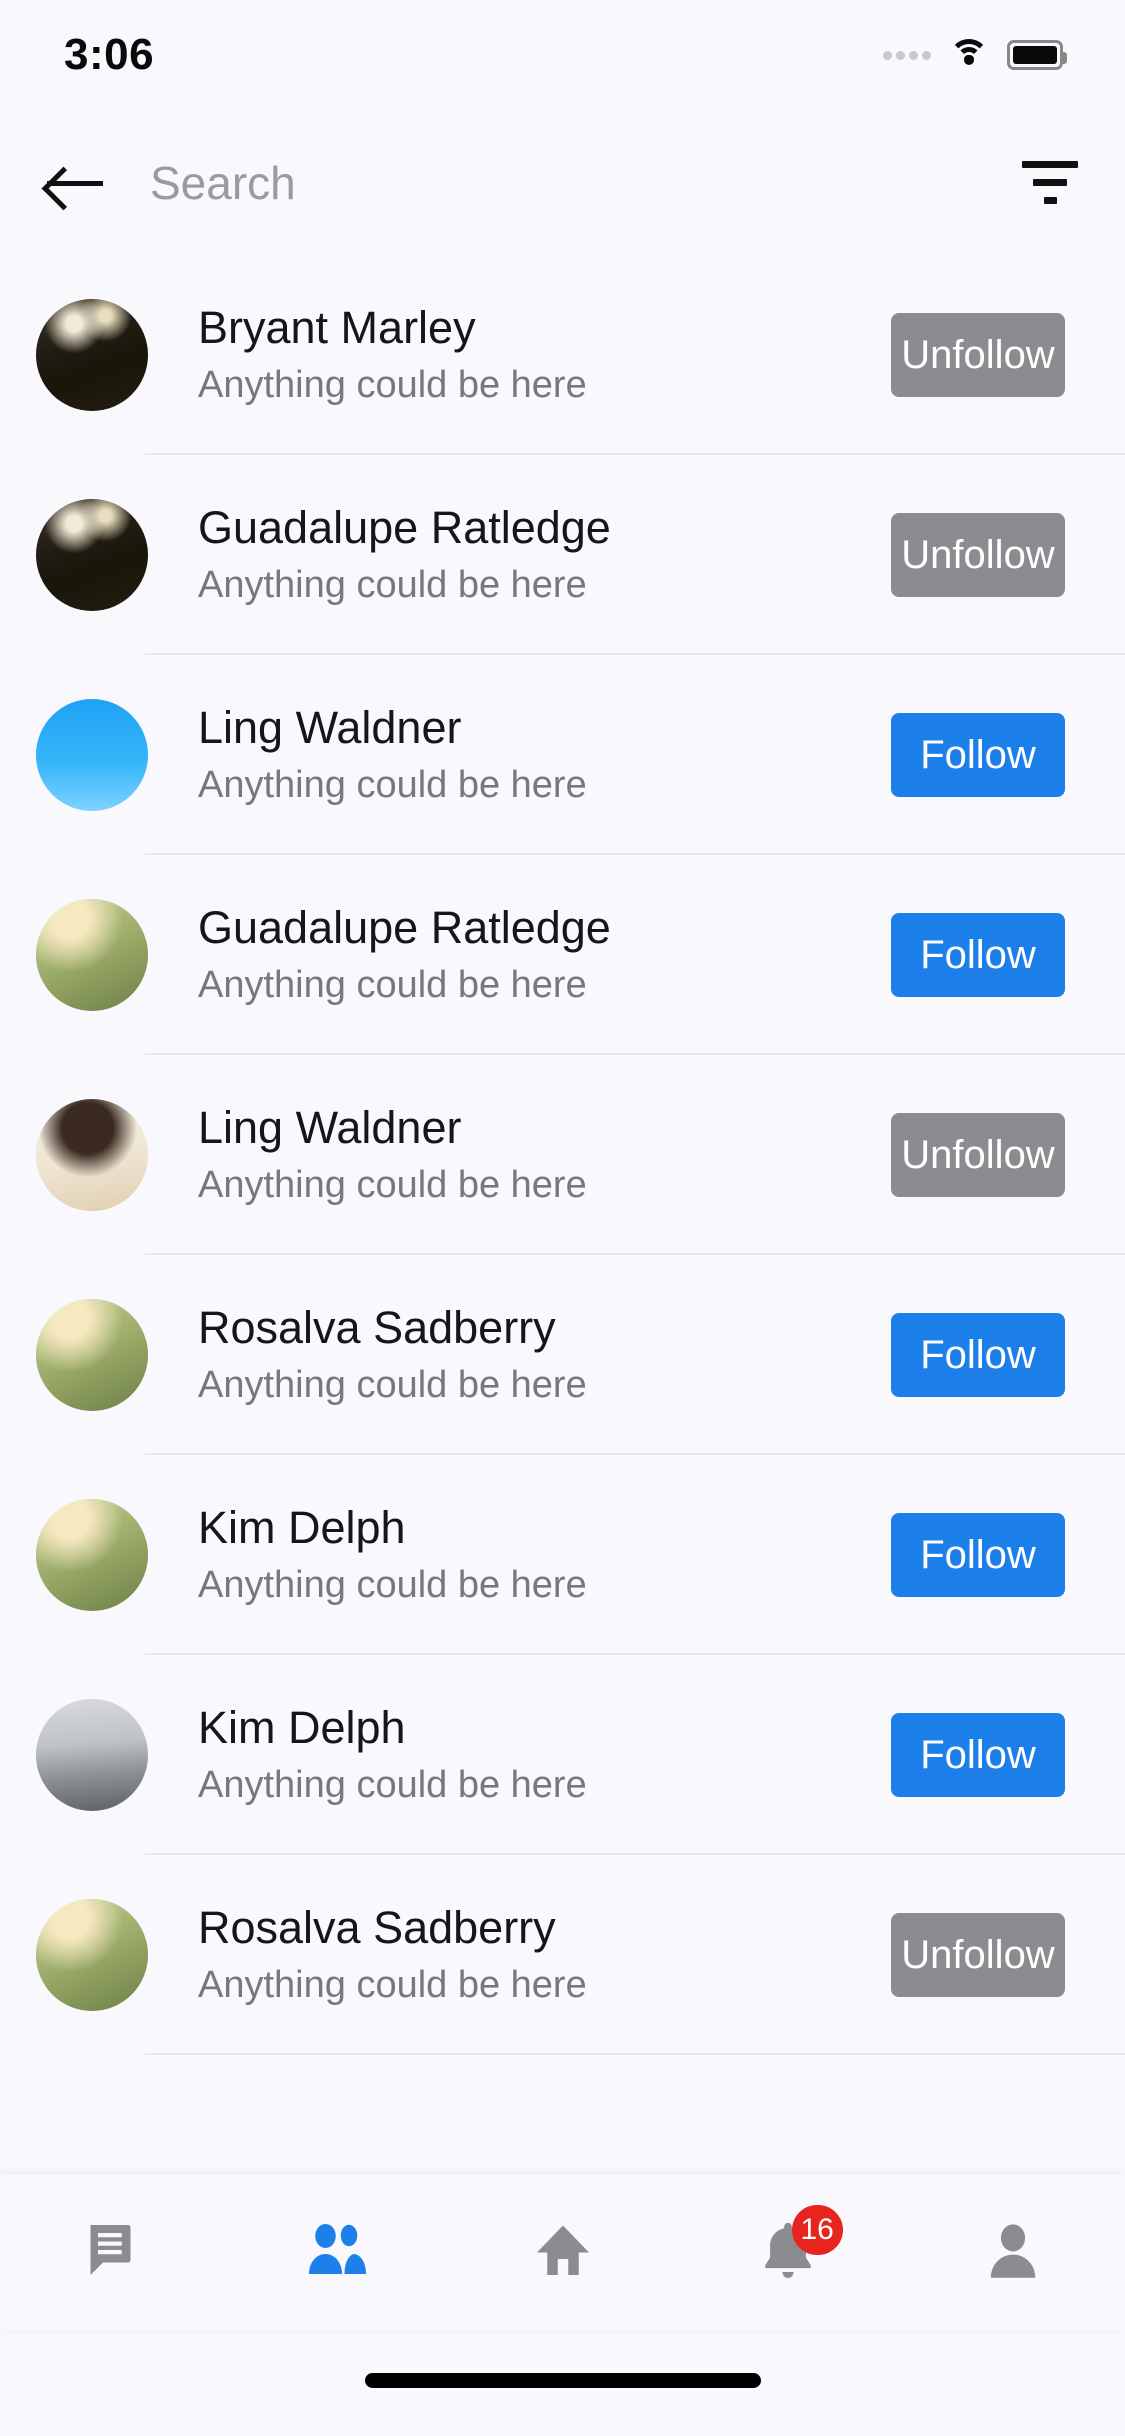 The height and width of the screenshot is (2436, 1125). I want to click on back-arrow-icon, so click(75, 183).